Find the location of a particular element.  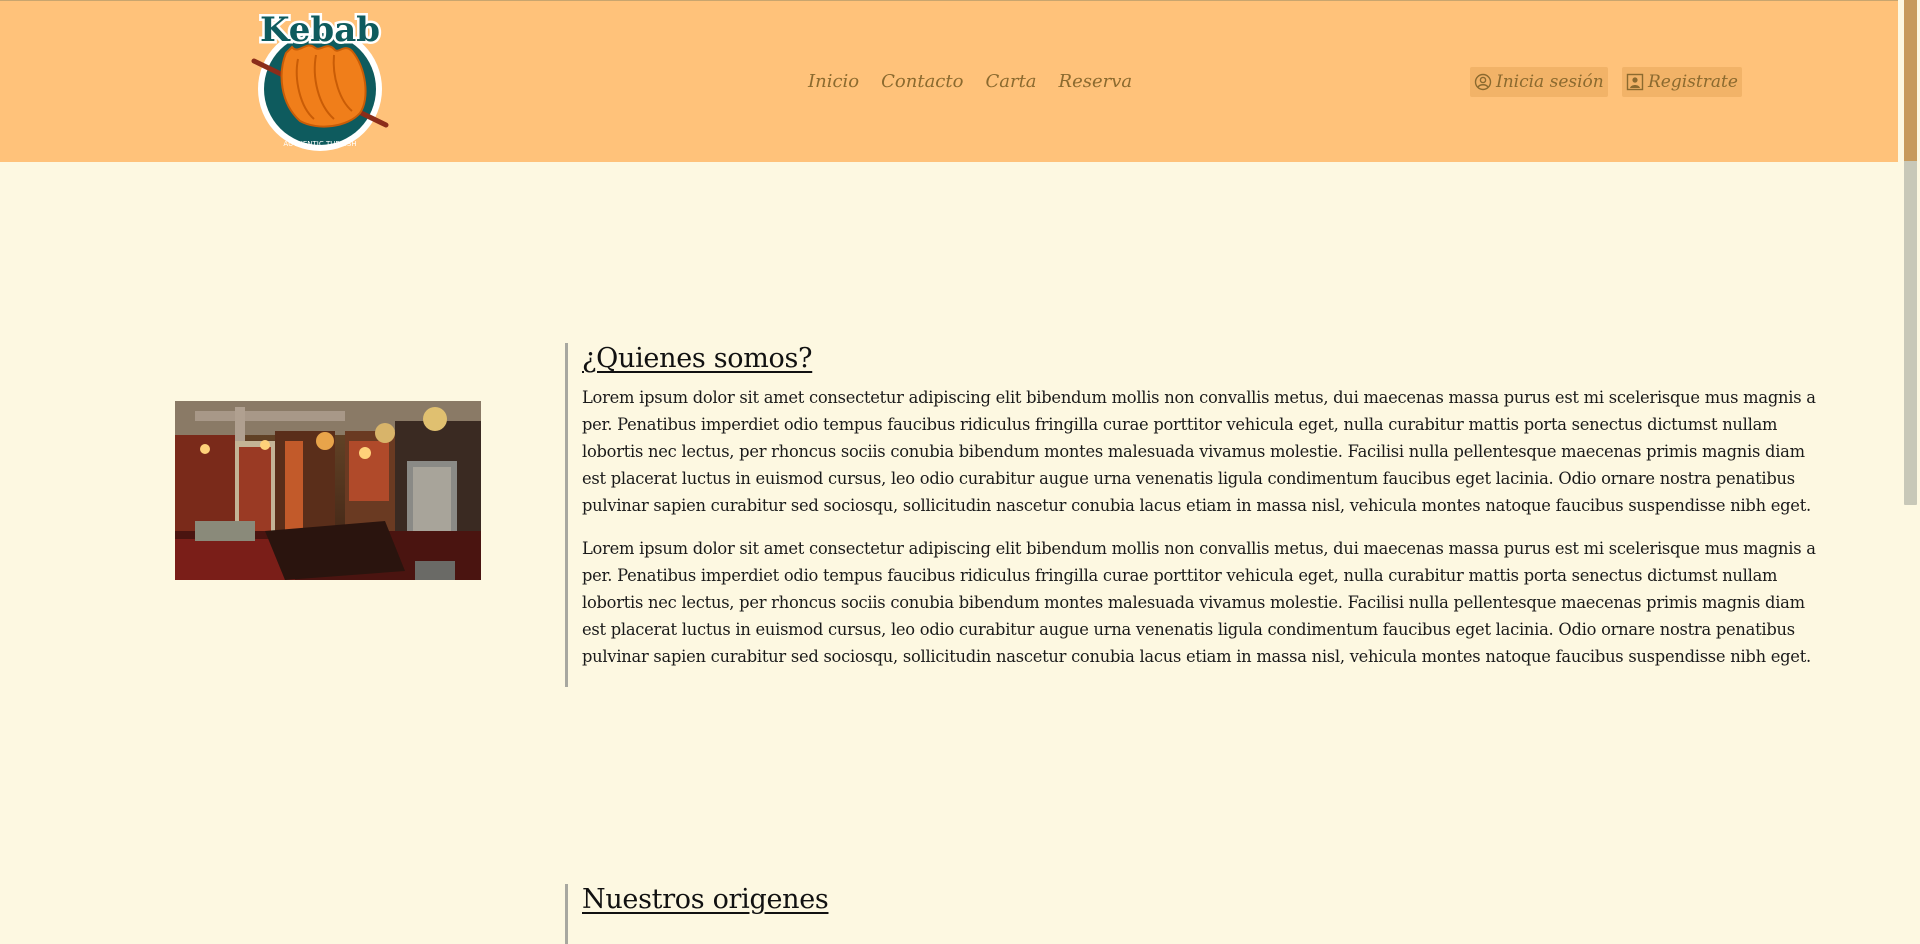

logo-tagline: AUTHENTIC TURKISH is located at coordinates (319, 144).